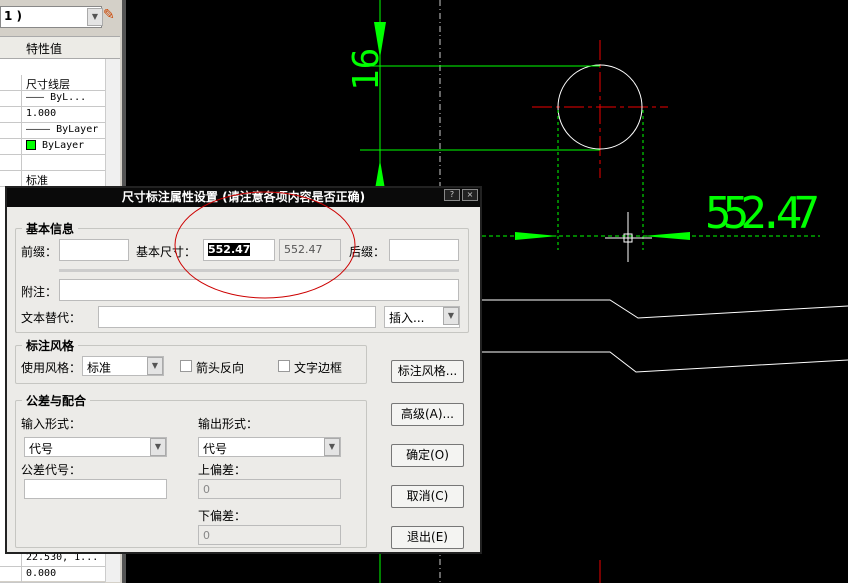 This screenshot has height=583, width=848. What do you see at coordinates (310, 250) in the screenshot?
I see `measured-value: 552.47` at bounding box center [310, 250].